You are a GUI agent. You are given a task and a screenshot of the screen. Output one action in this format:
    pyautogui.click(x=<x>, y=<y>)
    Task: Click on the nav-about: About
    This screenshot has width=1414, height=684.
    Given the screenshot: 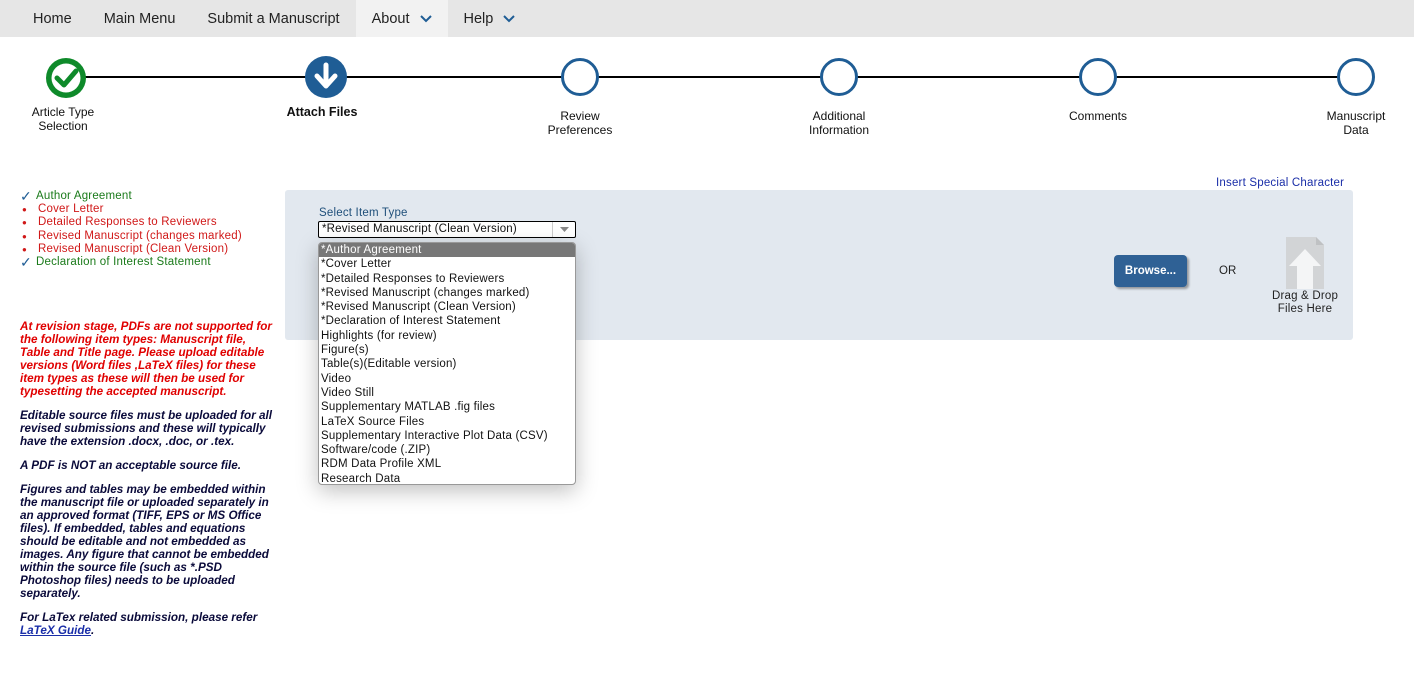 What is the action you would take?
    pyautogui.click(x=401, y=18)
    